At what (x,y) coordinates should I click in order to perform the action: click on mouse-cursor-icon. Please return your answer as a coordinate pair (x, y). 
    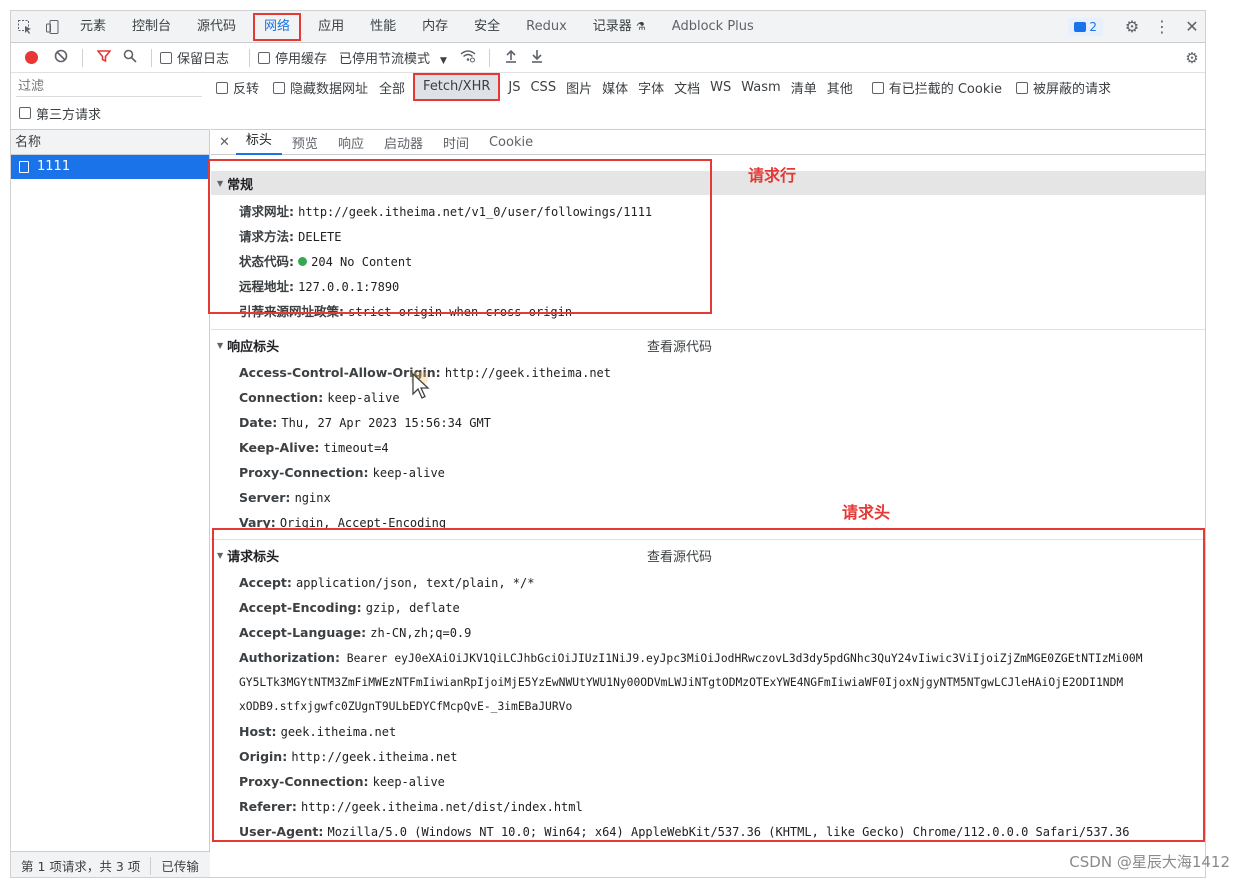
    Looking at the image, I should click on (420, 385).